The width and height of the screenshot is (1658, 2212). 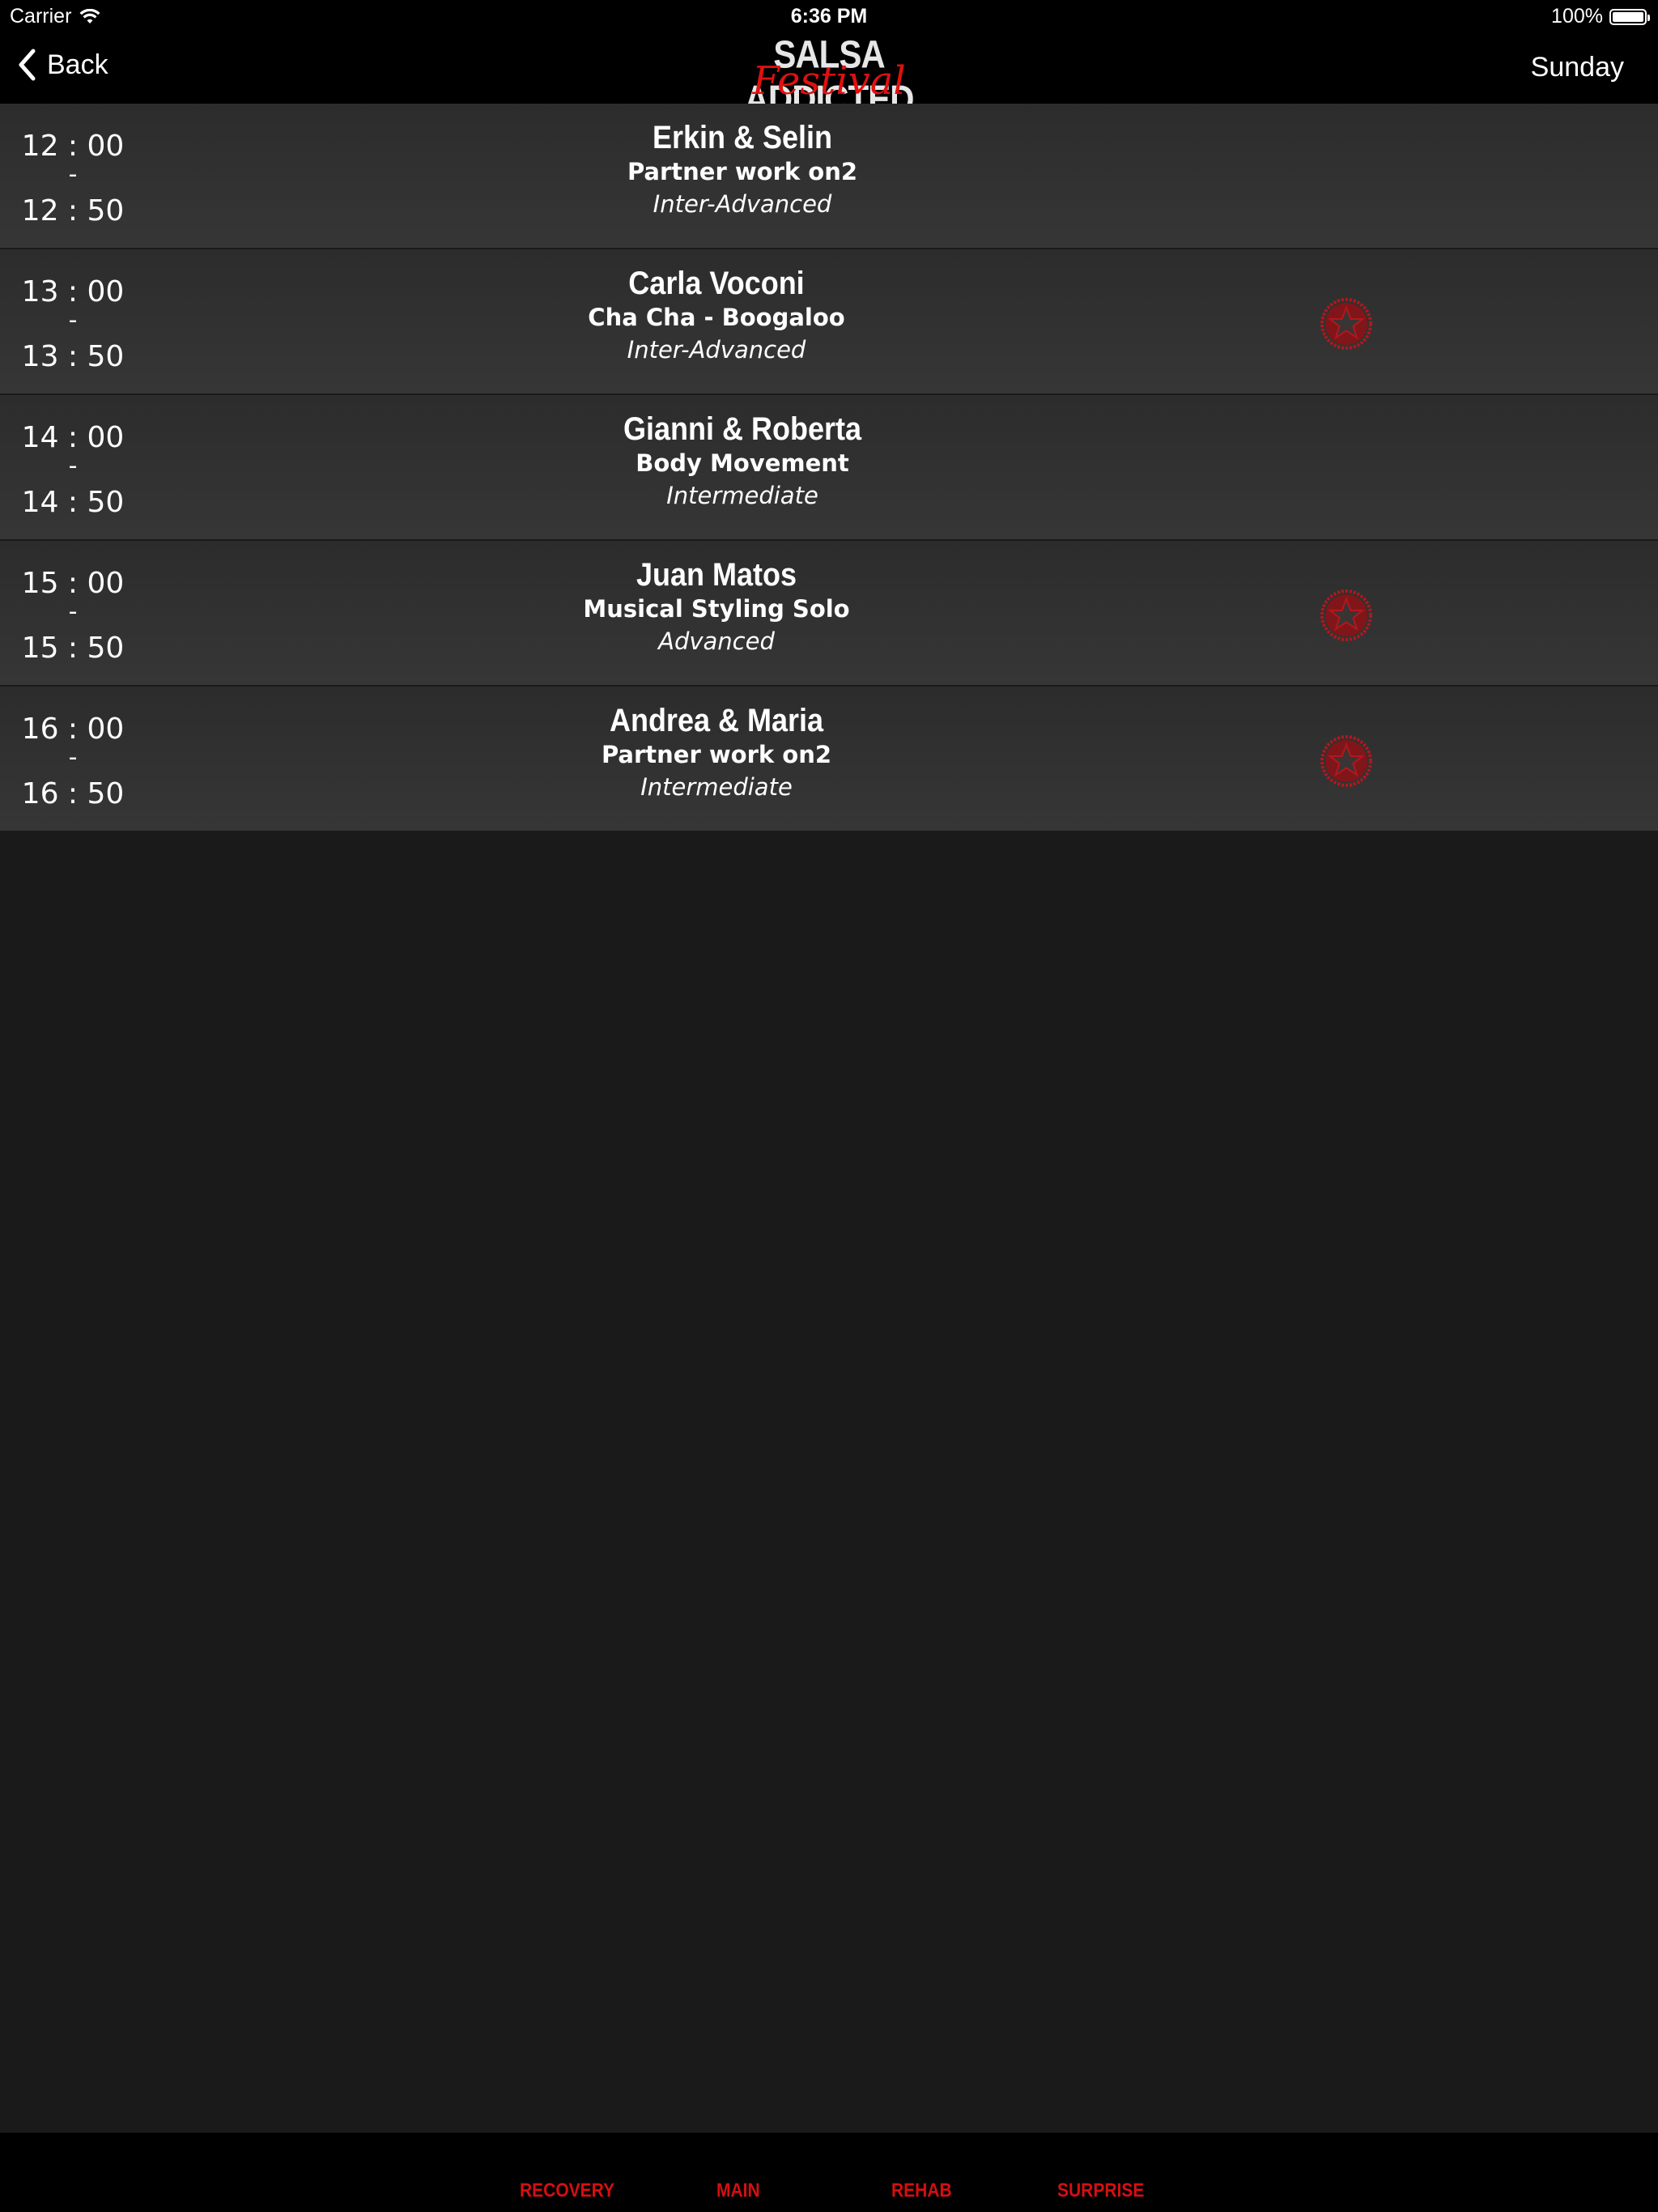 I want to click on tab-surprise: SURPRISE, so click(x=1100, y=2191).